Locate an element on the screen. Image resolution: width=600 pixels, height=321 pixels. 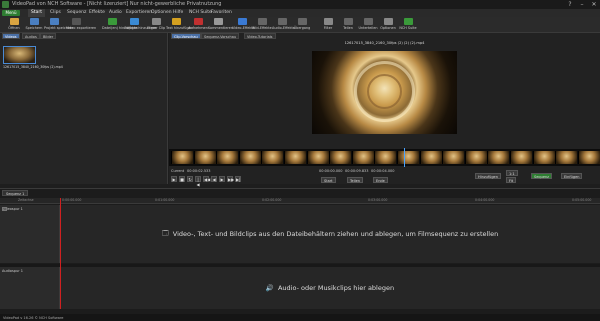
toolbar-button-label: Projekt speichern is located at coordinates (59, 28).